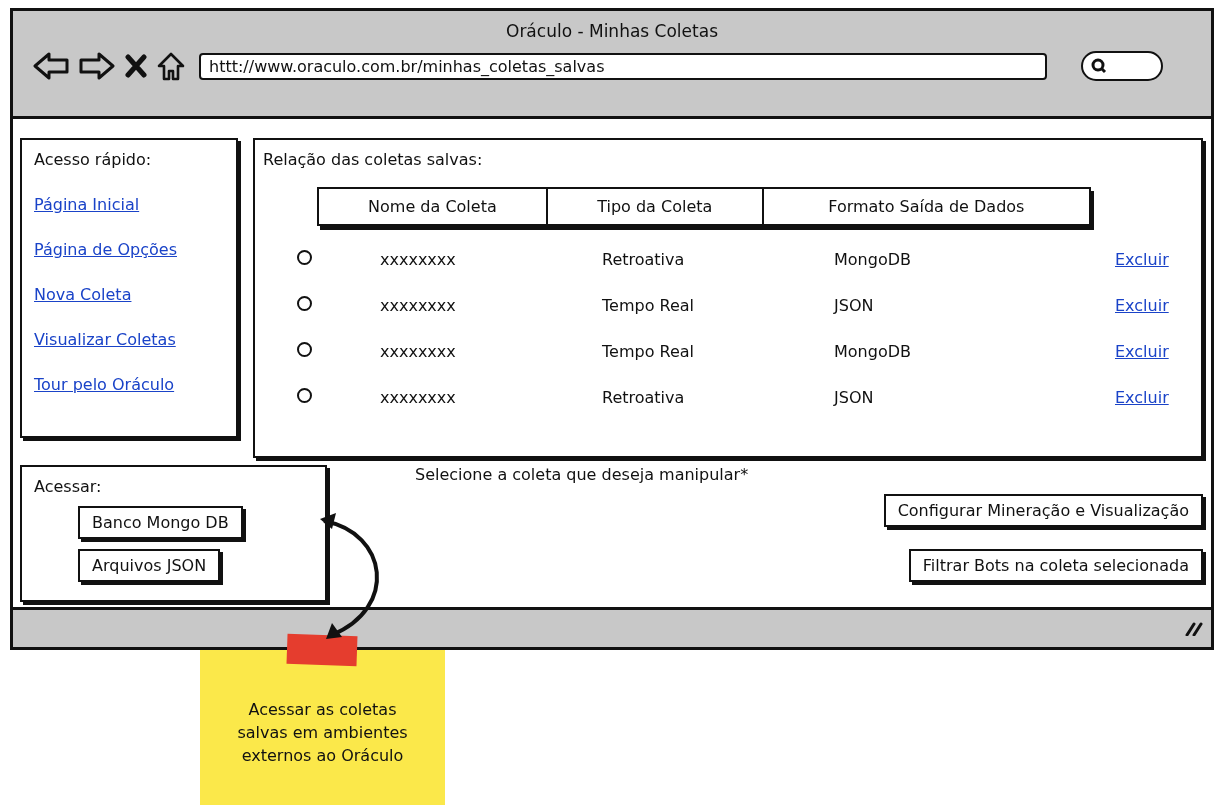 This screenshot has height=805, width=1216. What do you see at coordinates (160, 522) in the screenshot?
I see `access-button: Banco Mongo DB` at bounding box center [160, 522].